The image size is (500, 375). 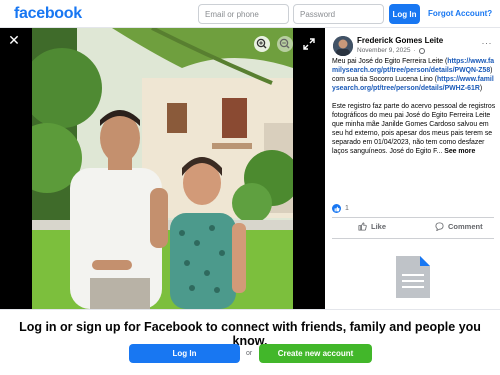 What do you see at coordinates (413, 277) in the screenshot?
I see `document-icon` at bounding box center [413, 277].